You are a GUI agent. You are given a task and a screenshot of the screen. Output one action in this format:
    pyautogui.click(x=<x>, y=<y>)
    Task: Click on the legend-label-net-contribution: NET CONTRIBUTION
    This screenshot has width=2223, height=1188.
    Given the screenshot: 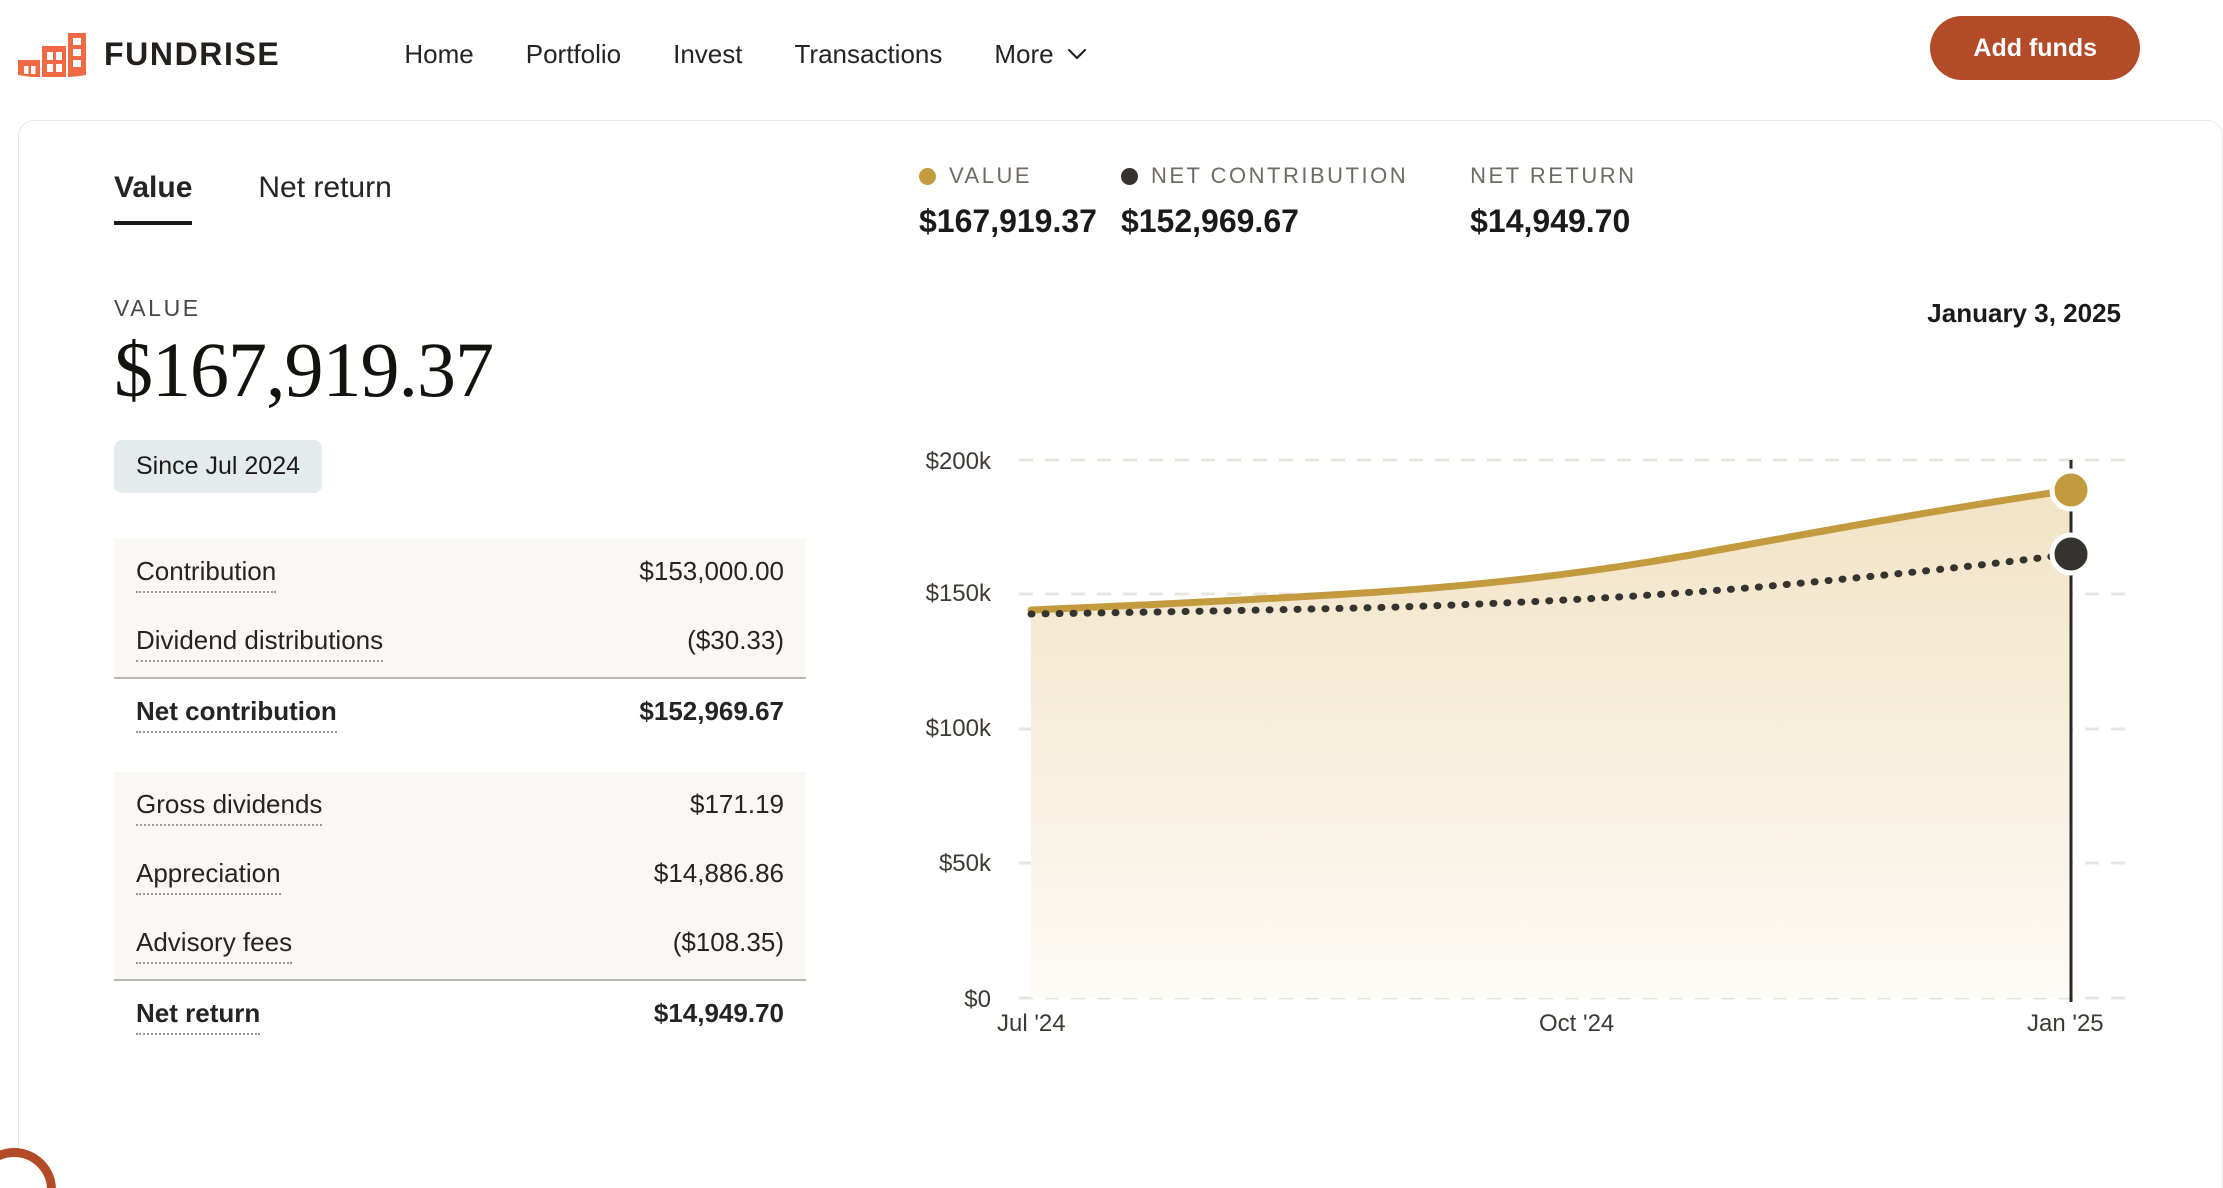 What is the action you would take?
    pyautogui.click(x=1279, y=175)
    